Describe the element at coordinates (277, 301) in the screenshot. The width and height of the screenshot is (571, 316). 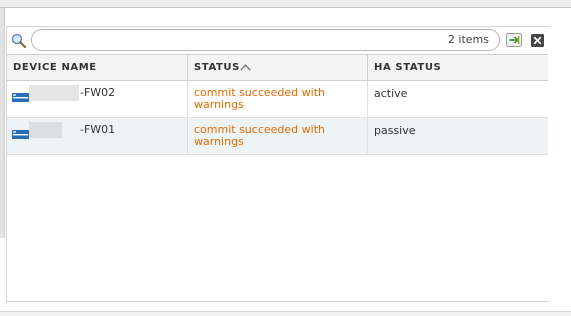
I see `panel-bottom-border` at that location.